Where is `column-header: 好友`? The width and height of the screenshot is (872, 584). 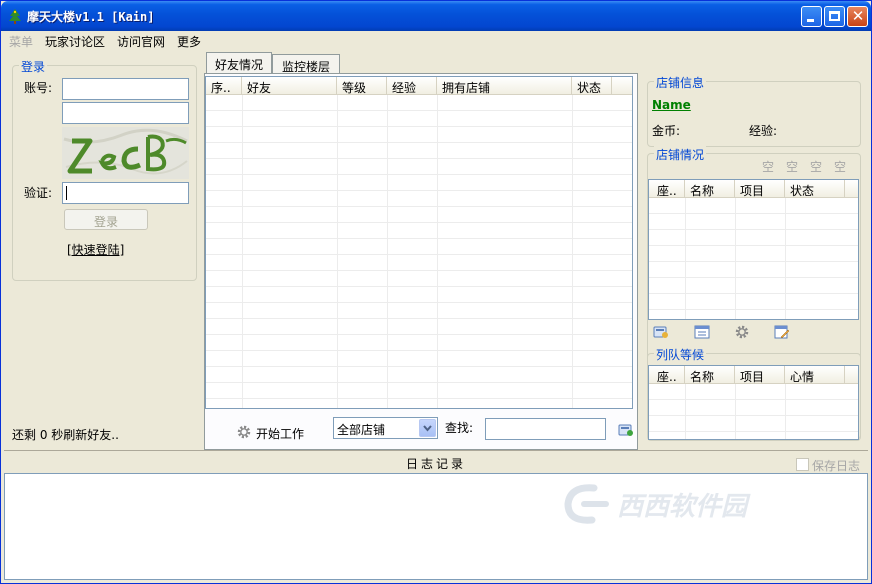
column-header: 好友 is located at coordinates (289, 86).